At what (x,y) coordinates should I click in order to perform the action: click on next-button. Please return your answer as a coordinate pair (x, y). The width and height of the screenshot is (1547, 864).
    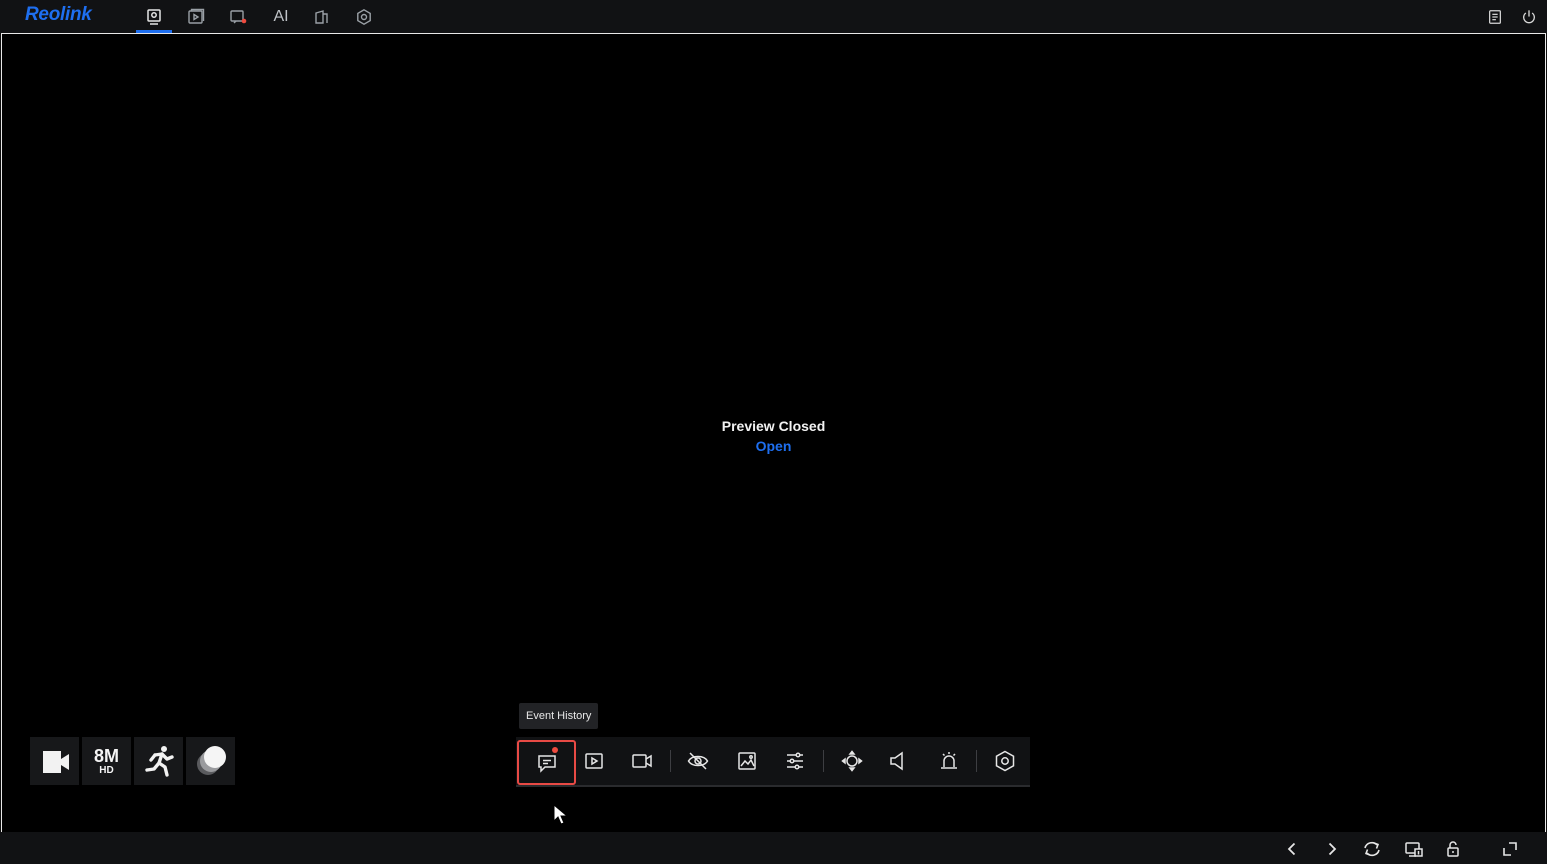
    Looking at the image, I should click on (1332, 849).